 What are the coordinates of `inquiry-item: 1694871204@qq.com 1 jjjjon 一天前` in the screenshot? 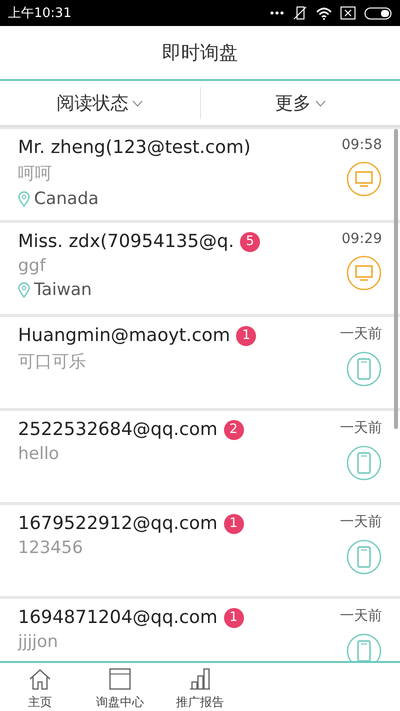 It's located at (200, 630).